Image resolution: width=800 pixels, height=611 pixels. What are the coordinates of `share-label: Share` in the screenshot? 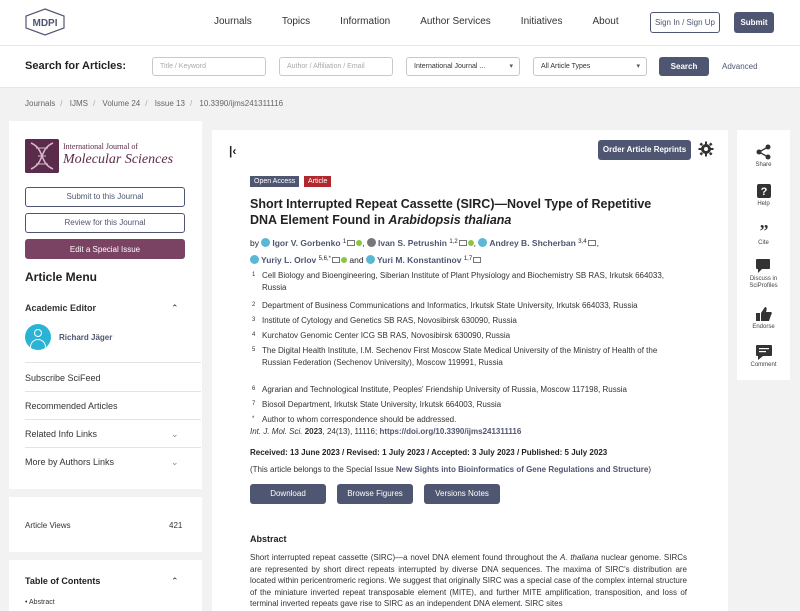 It's located at (763, 165).